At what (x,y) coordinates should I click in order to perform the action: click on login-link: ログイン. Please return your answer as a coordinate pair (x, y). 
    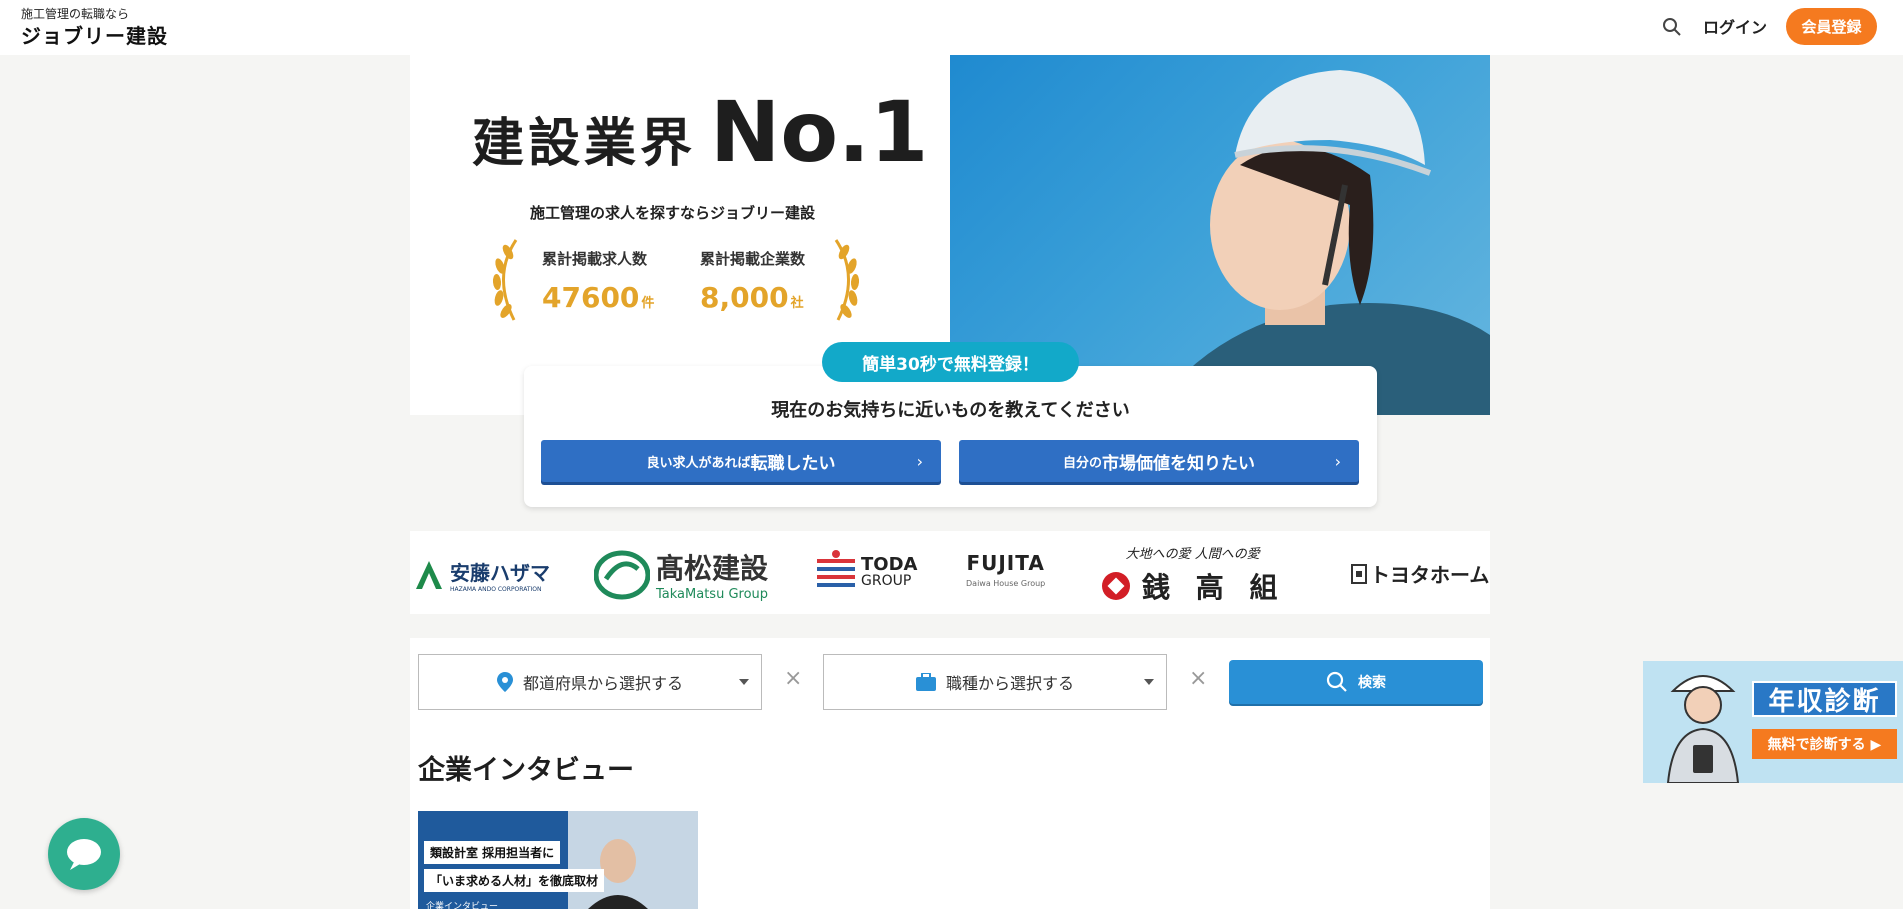
    Looking at the image, I should click on (1735, 26).